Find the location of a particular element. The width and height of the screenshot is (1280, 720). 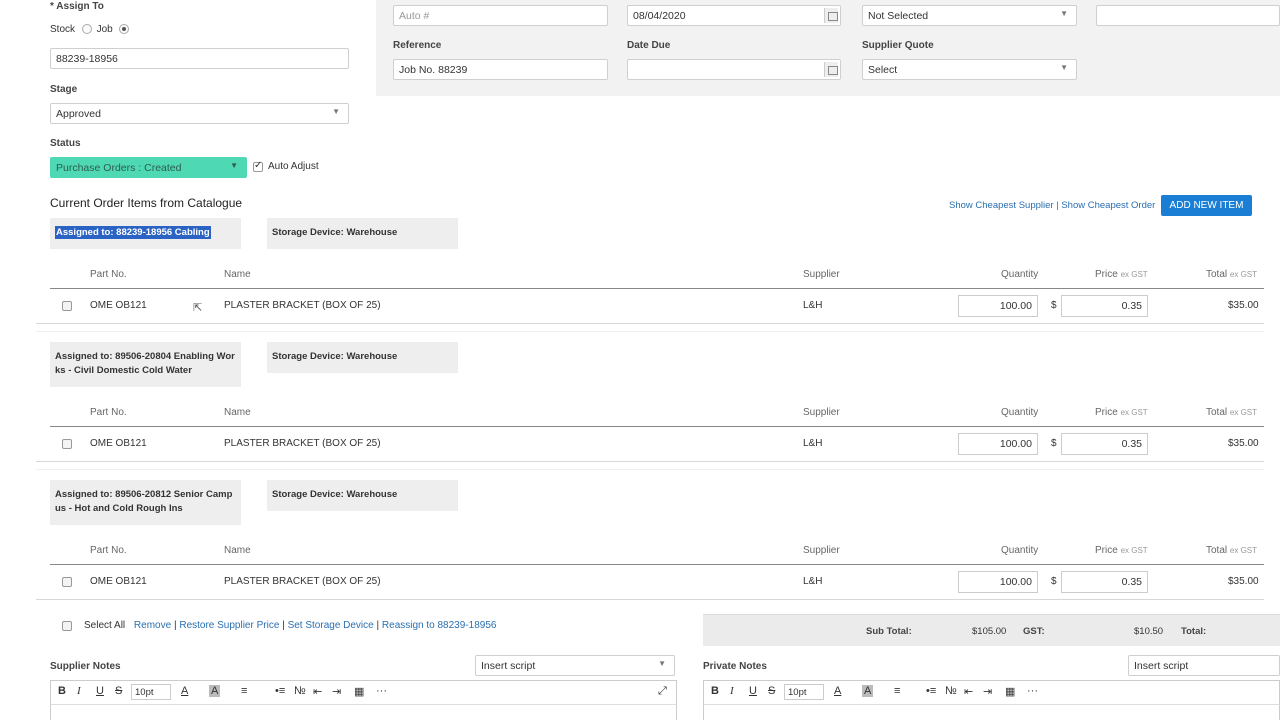

assigned-tag-text: Assigned to: 88239-18956 Cabling is located at coordinates (133, 232).